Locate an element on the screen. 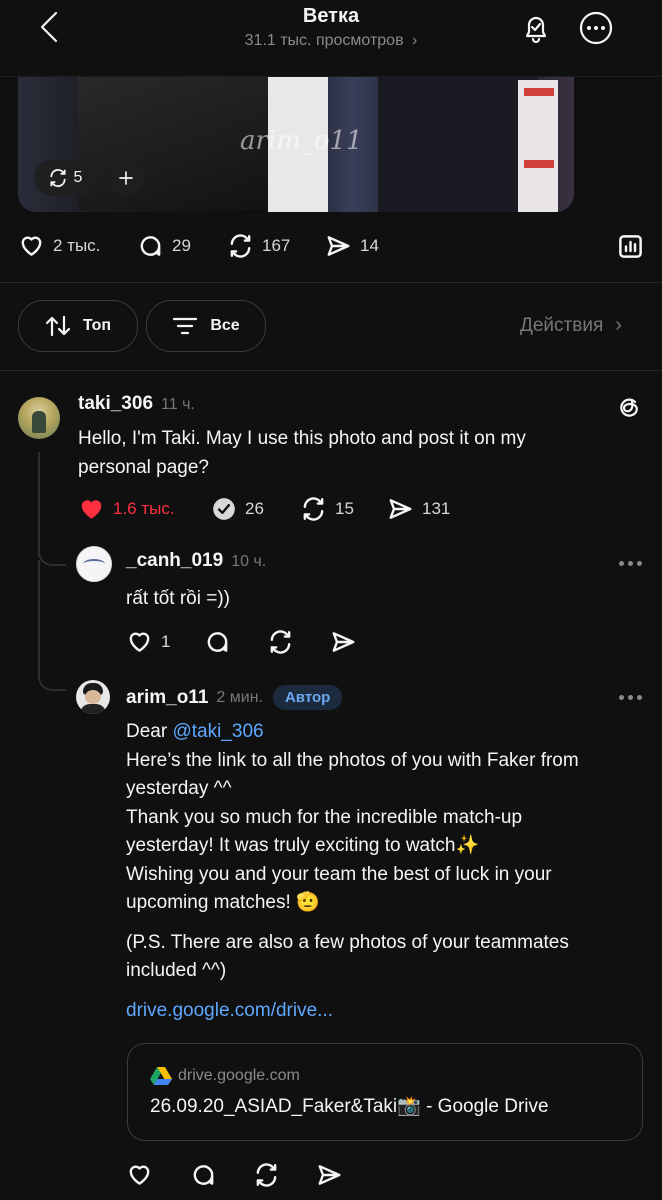 This screenshot has width=662, height=1200. filter-lines-icon is located at coordinates (185, 326).